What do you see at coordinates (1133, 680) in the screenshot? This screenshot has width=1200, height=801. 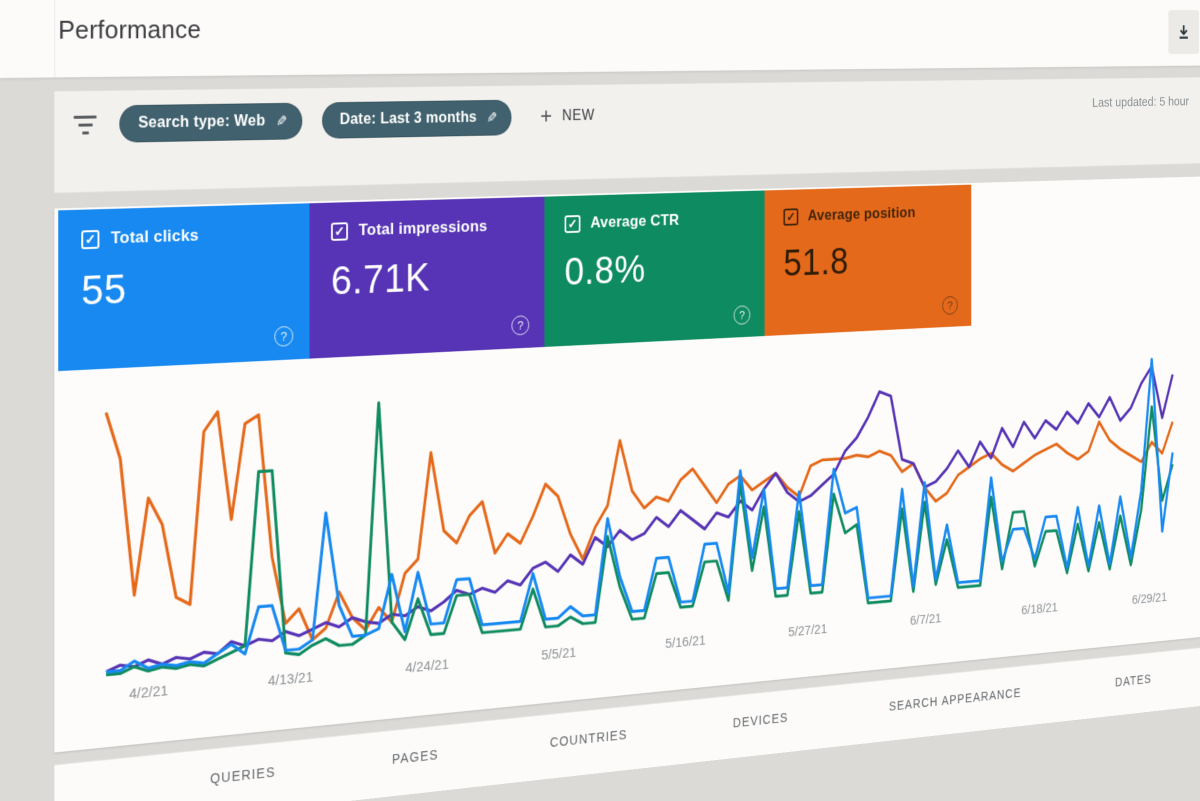 I see `tab-dates: DATES` at bounding box center [1133, 680].